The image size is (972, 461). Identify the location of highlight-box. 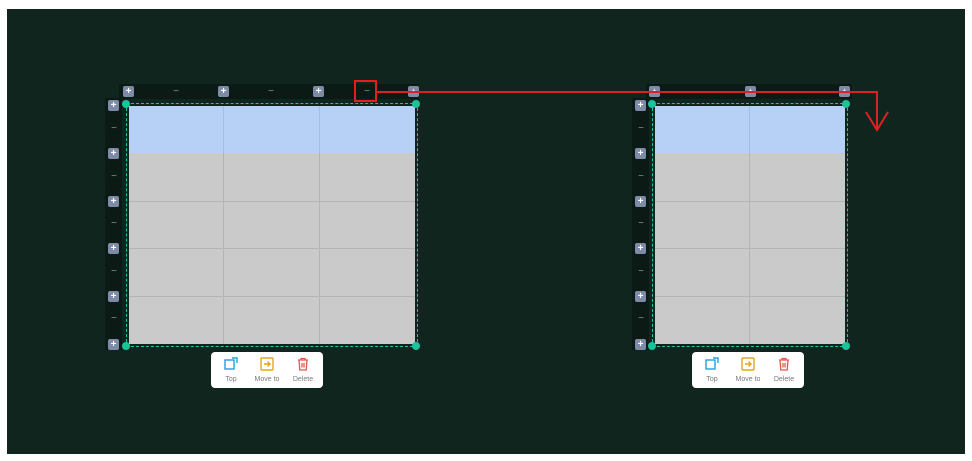
(365, 91).